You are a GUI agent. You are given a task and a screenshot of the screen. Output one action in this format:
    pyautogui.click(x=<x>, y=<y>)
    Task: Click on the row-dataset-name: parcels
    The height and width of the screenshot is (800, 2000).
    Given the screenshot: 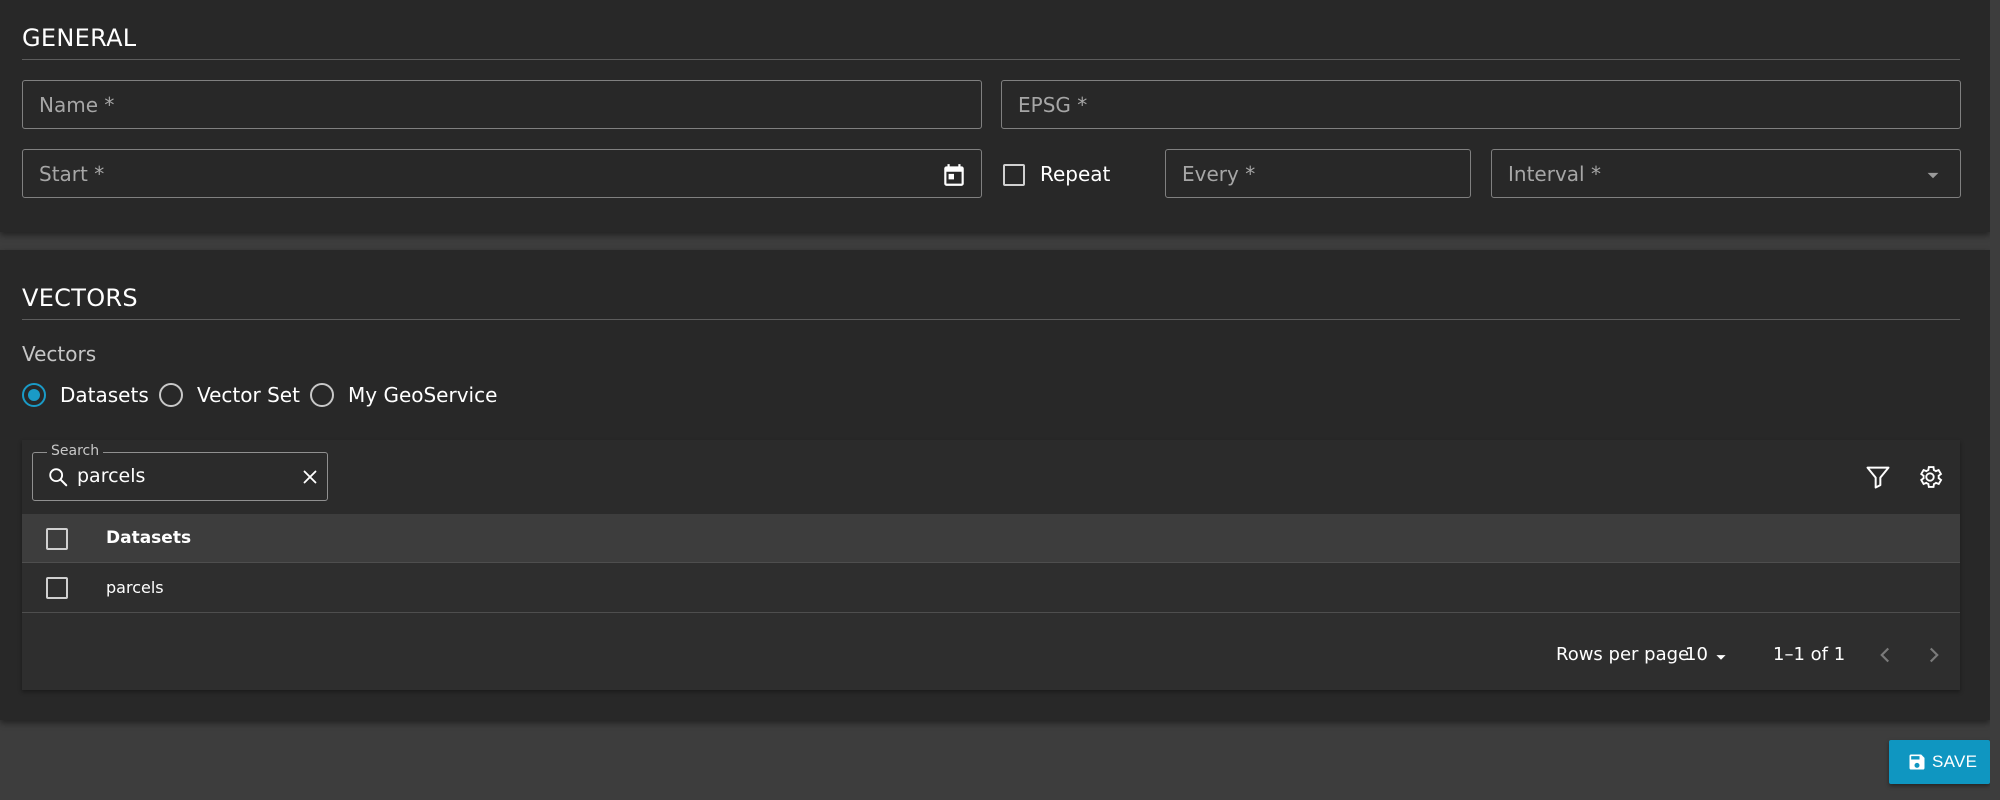 What is the action you would take?
    pyautogui.click(x=135, y=587)
    